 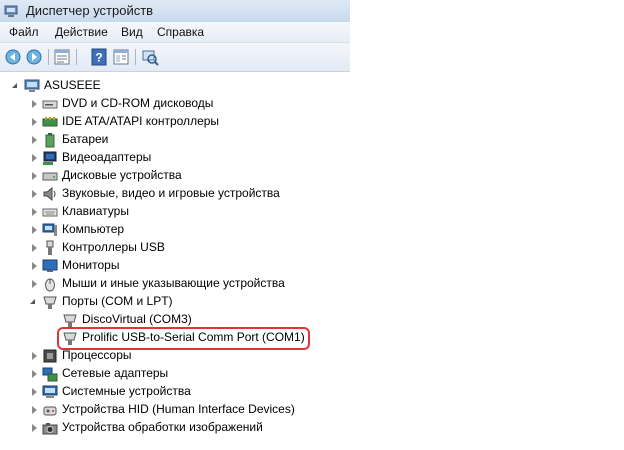 I want to click on battery-icon, so click(x=50, y=140).